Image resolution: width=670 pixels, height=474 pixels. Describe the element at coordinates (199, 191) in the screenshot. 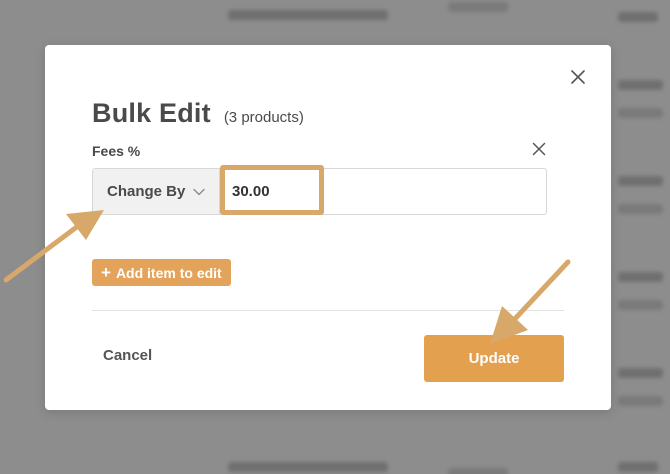

I see `chevron-down-icon` at that location.